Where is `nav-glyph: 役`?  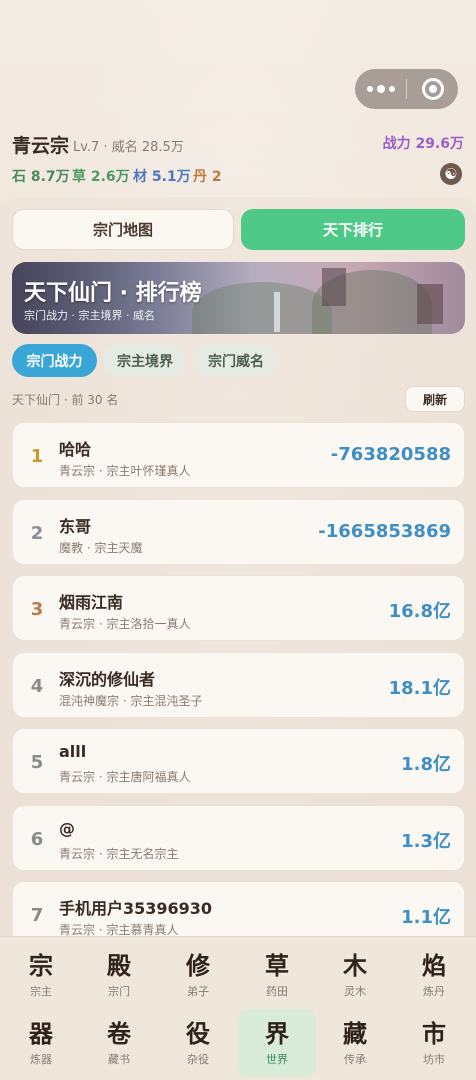
nav-glyph: 役 is located at coordinates (198, 1033).